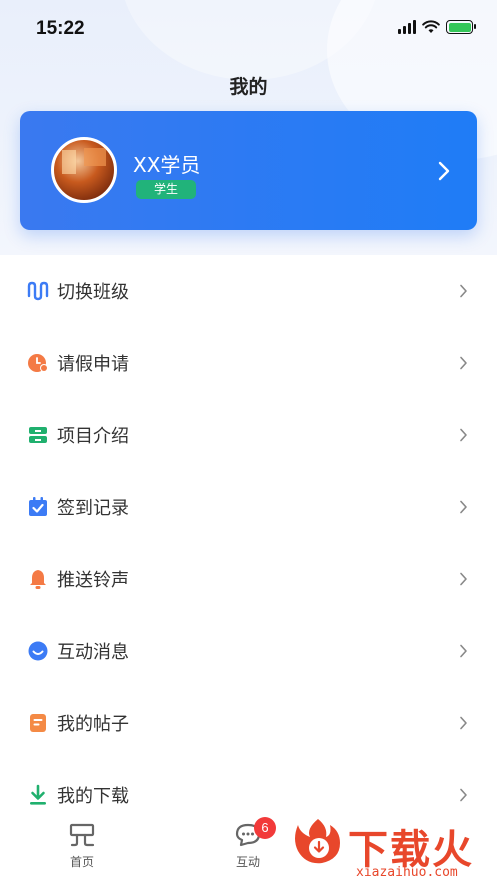 This screenshot has height=883, width=497. I want to click on download-icon, so click(38, 795).